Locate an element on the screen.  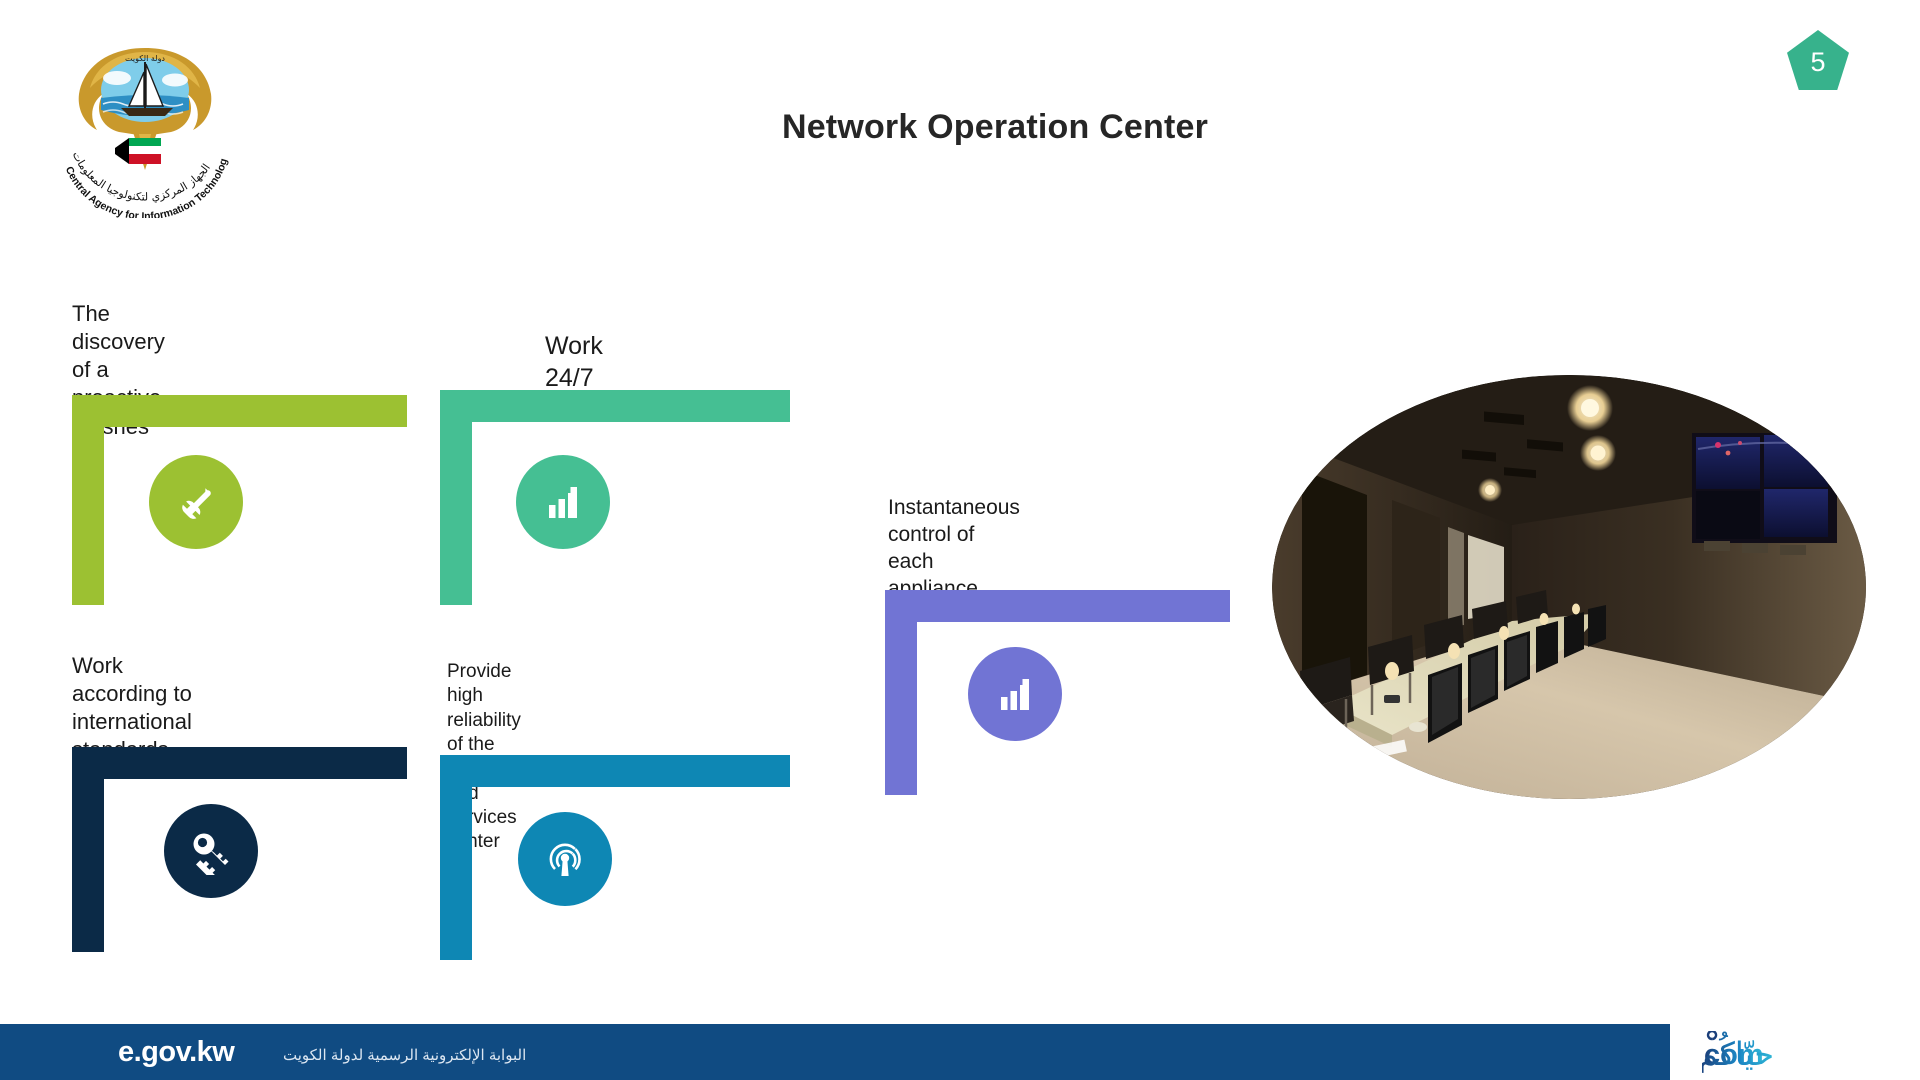
feature-caption: Work 24/7 is located at coordinates (574, 362).